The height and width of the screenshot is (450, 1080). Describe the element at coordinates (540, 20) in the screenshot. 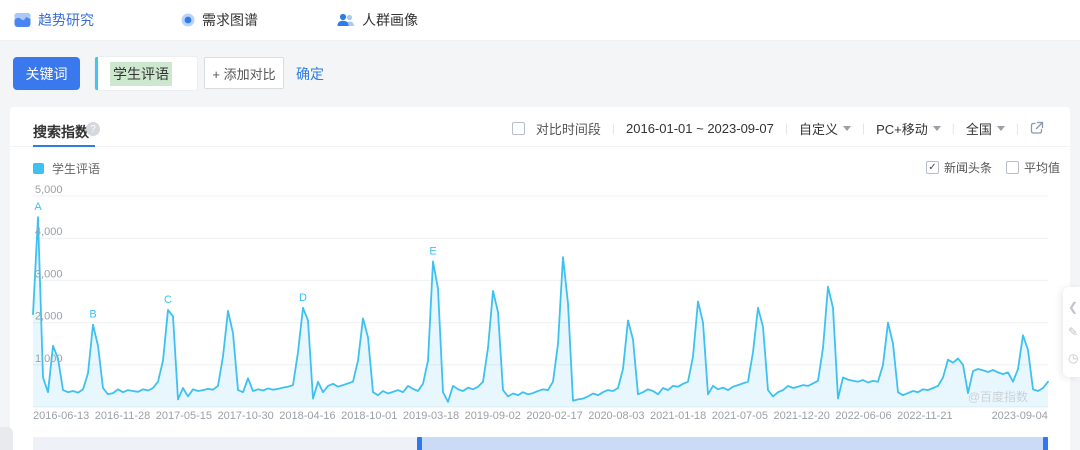

I see `top-navigation: 趋势研究 需求图谱 人群画像` at that location.